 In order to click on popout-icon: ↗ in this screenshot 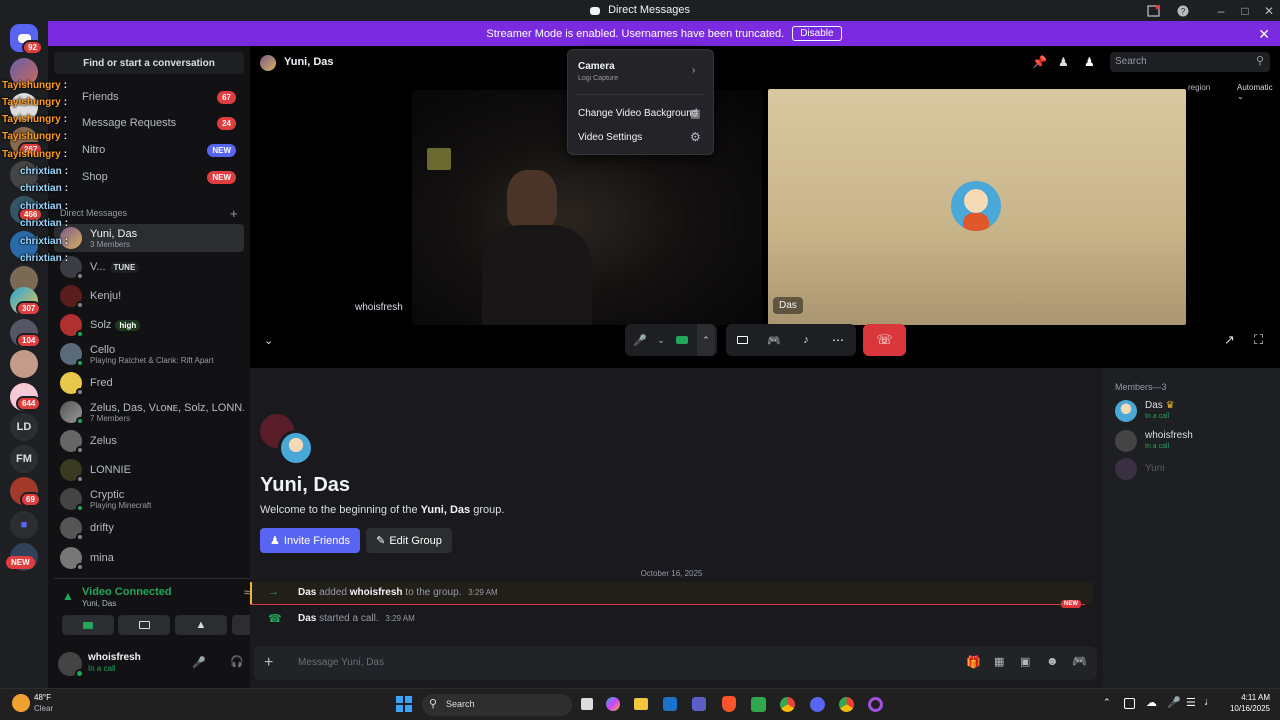, I will do `click(1229, 340)`.